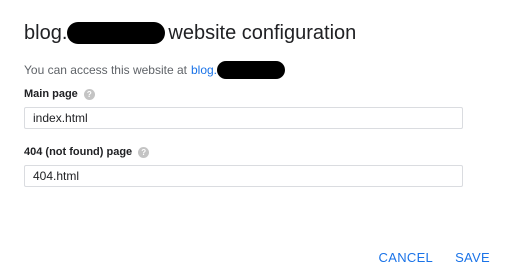 The image size is (508, 277). Describe the element at coordinates (243, 176) in the screenshot. I see `not-found-page-input` at that location.